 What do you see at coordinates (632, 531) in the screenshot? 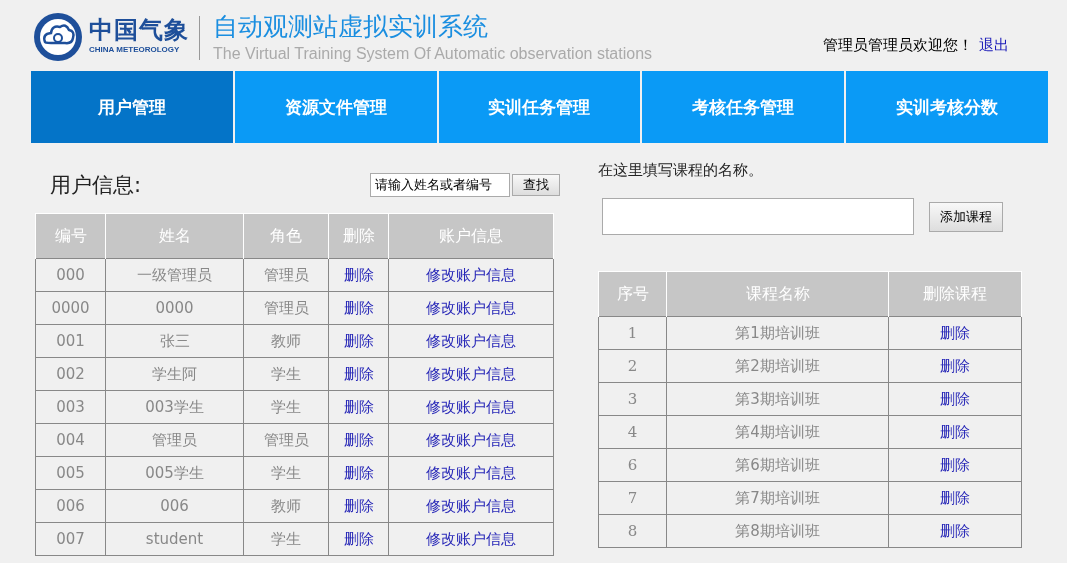
I see `table-cell: 8` at bounding box center [632, 531].